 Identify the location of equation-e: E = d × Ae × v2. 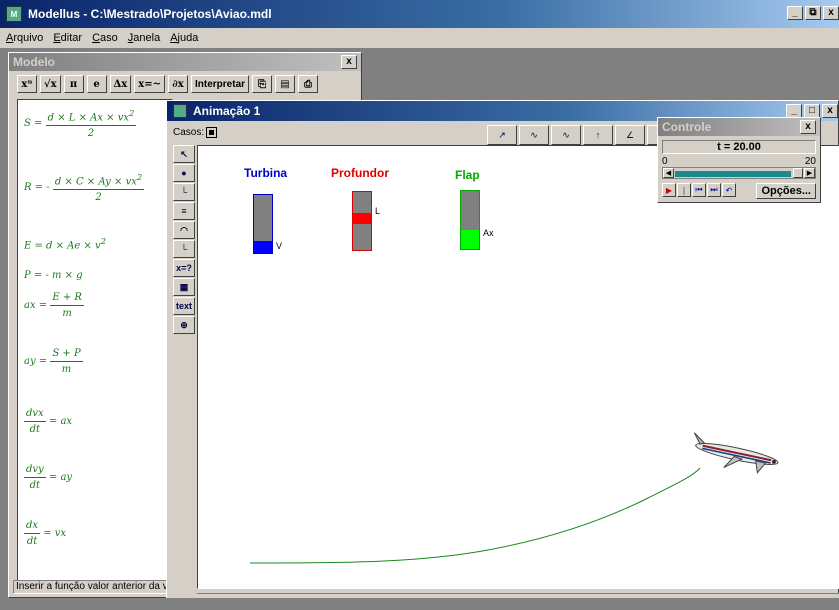
(65, 244).